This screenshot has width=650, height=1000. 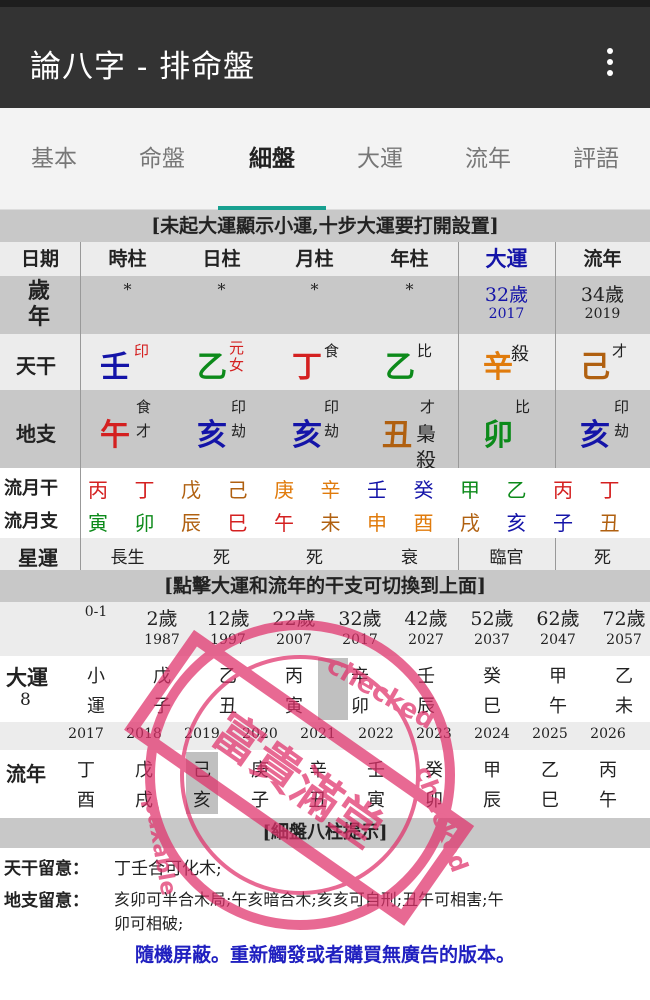 I want to click on dayun-gan-7: 甲, so click(x=558, y=675).